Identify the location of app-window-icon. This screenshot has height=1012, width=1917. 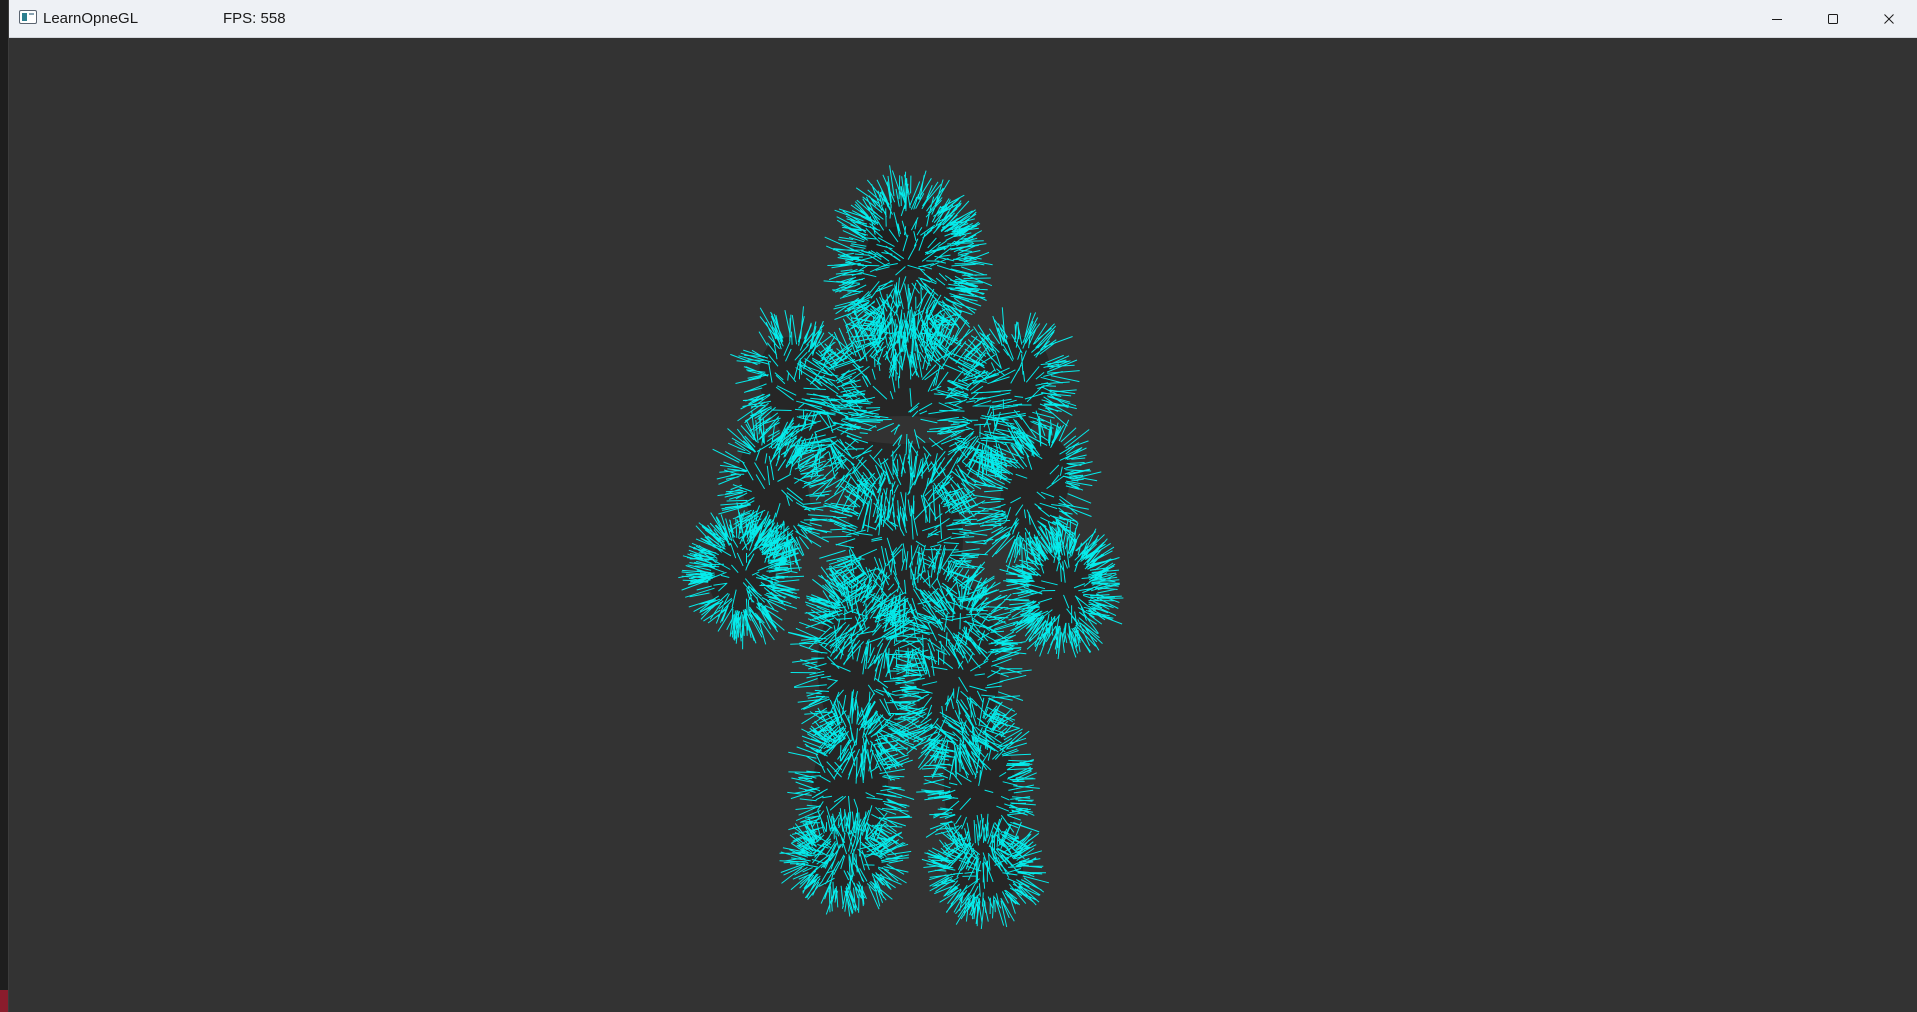
(28, 17).